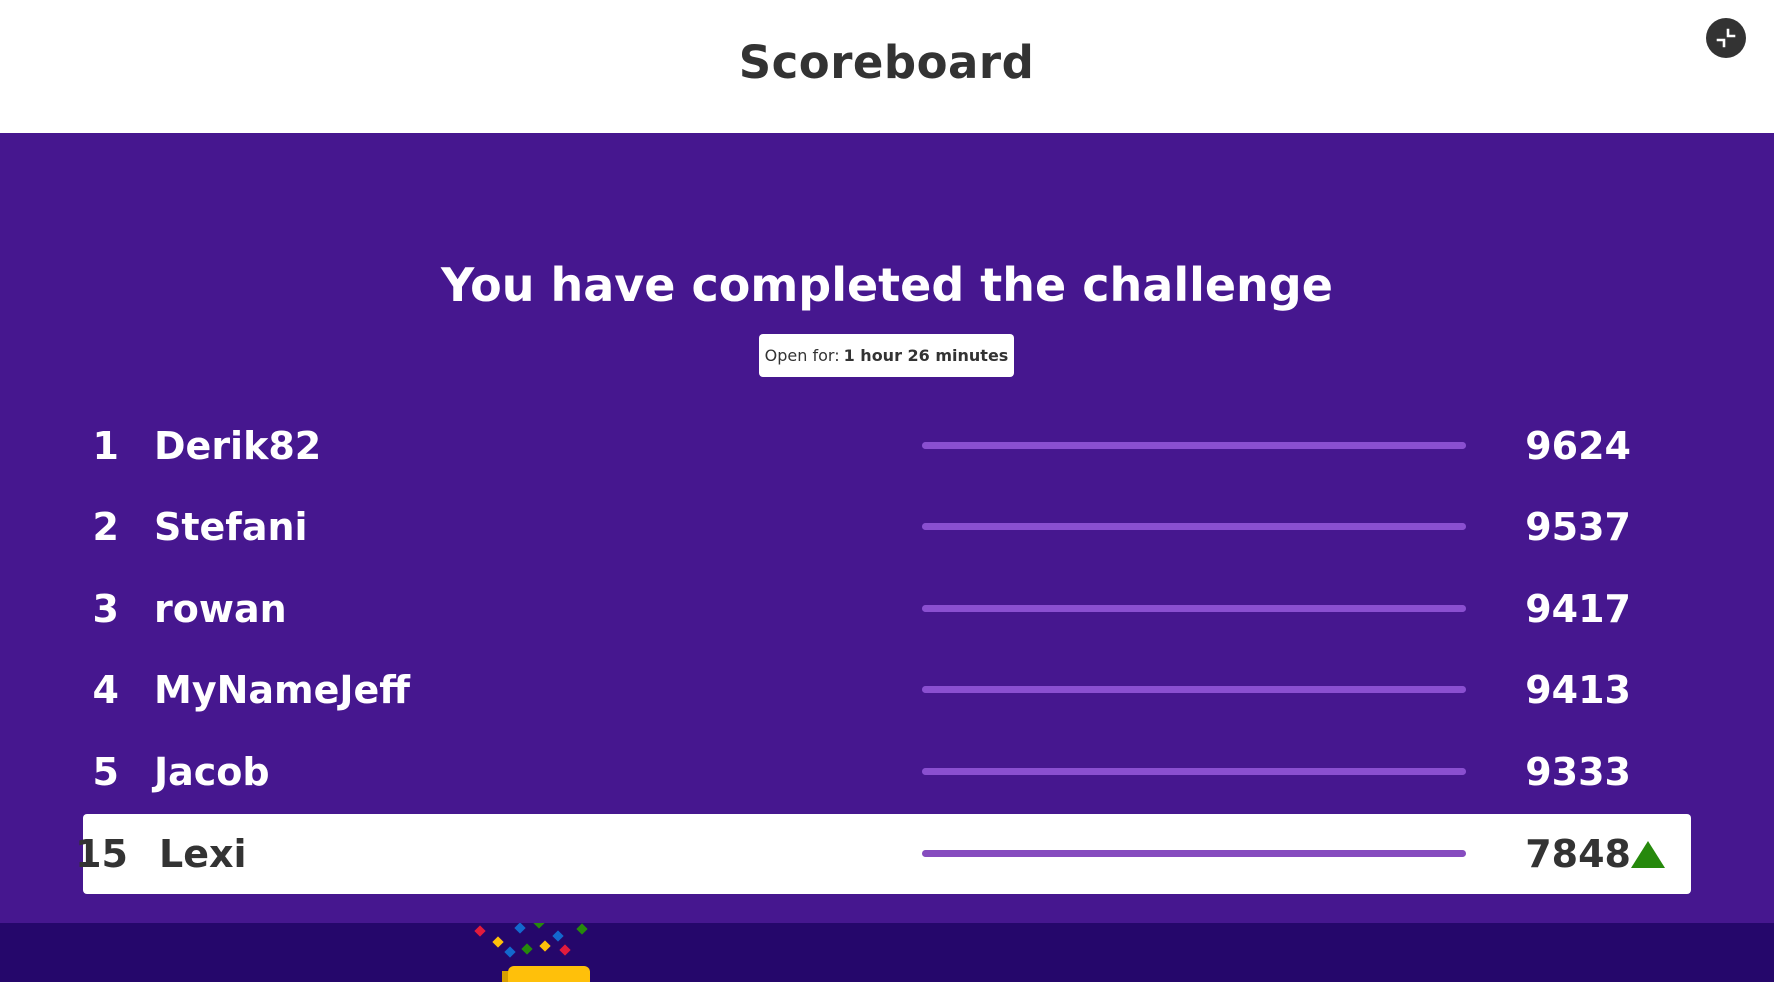 The image size is (1776, 982). Describe the element at coordinates (101, 854) in the screenshot. I see `current-player-rank: 15` at that location.